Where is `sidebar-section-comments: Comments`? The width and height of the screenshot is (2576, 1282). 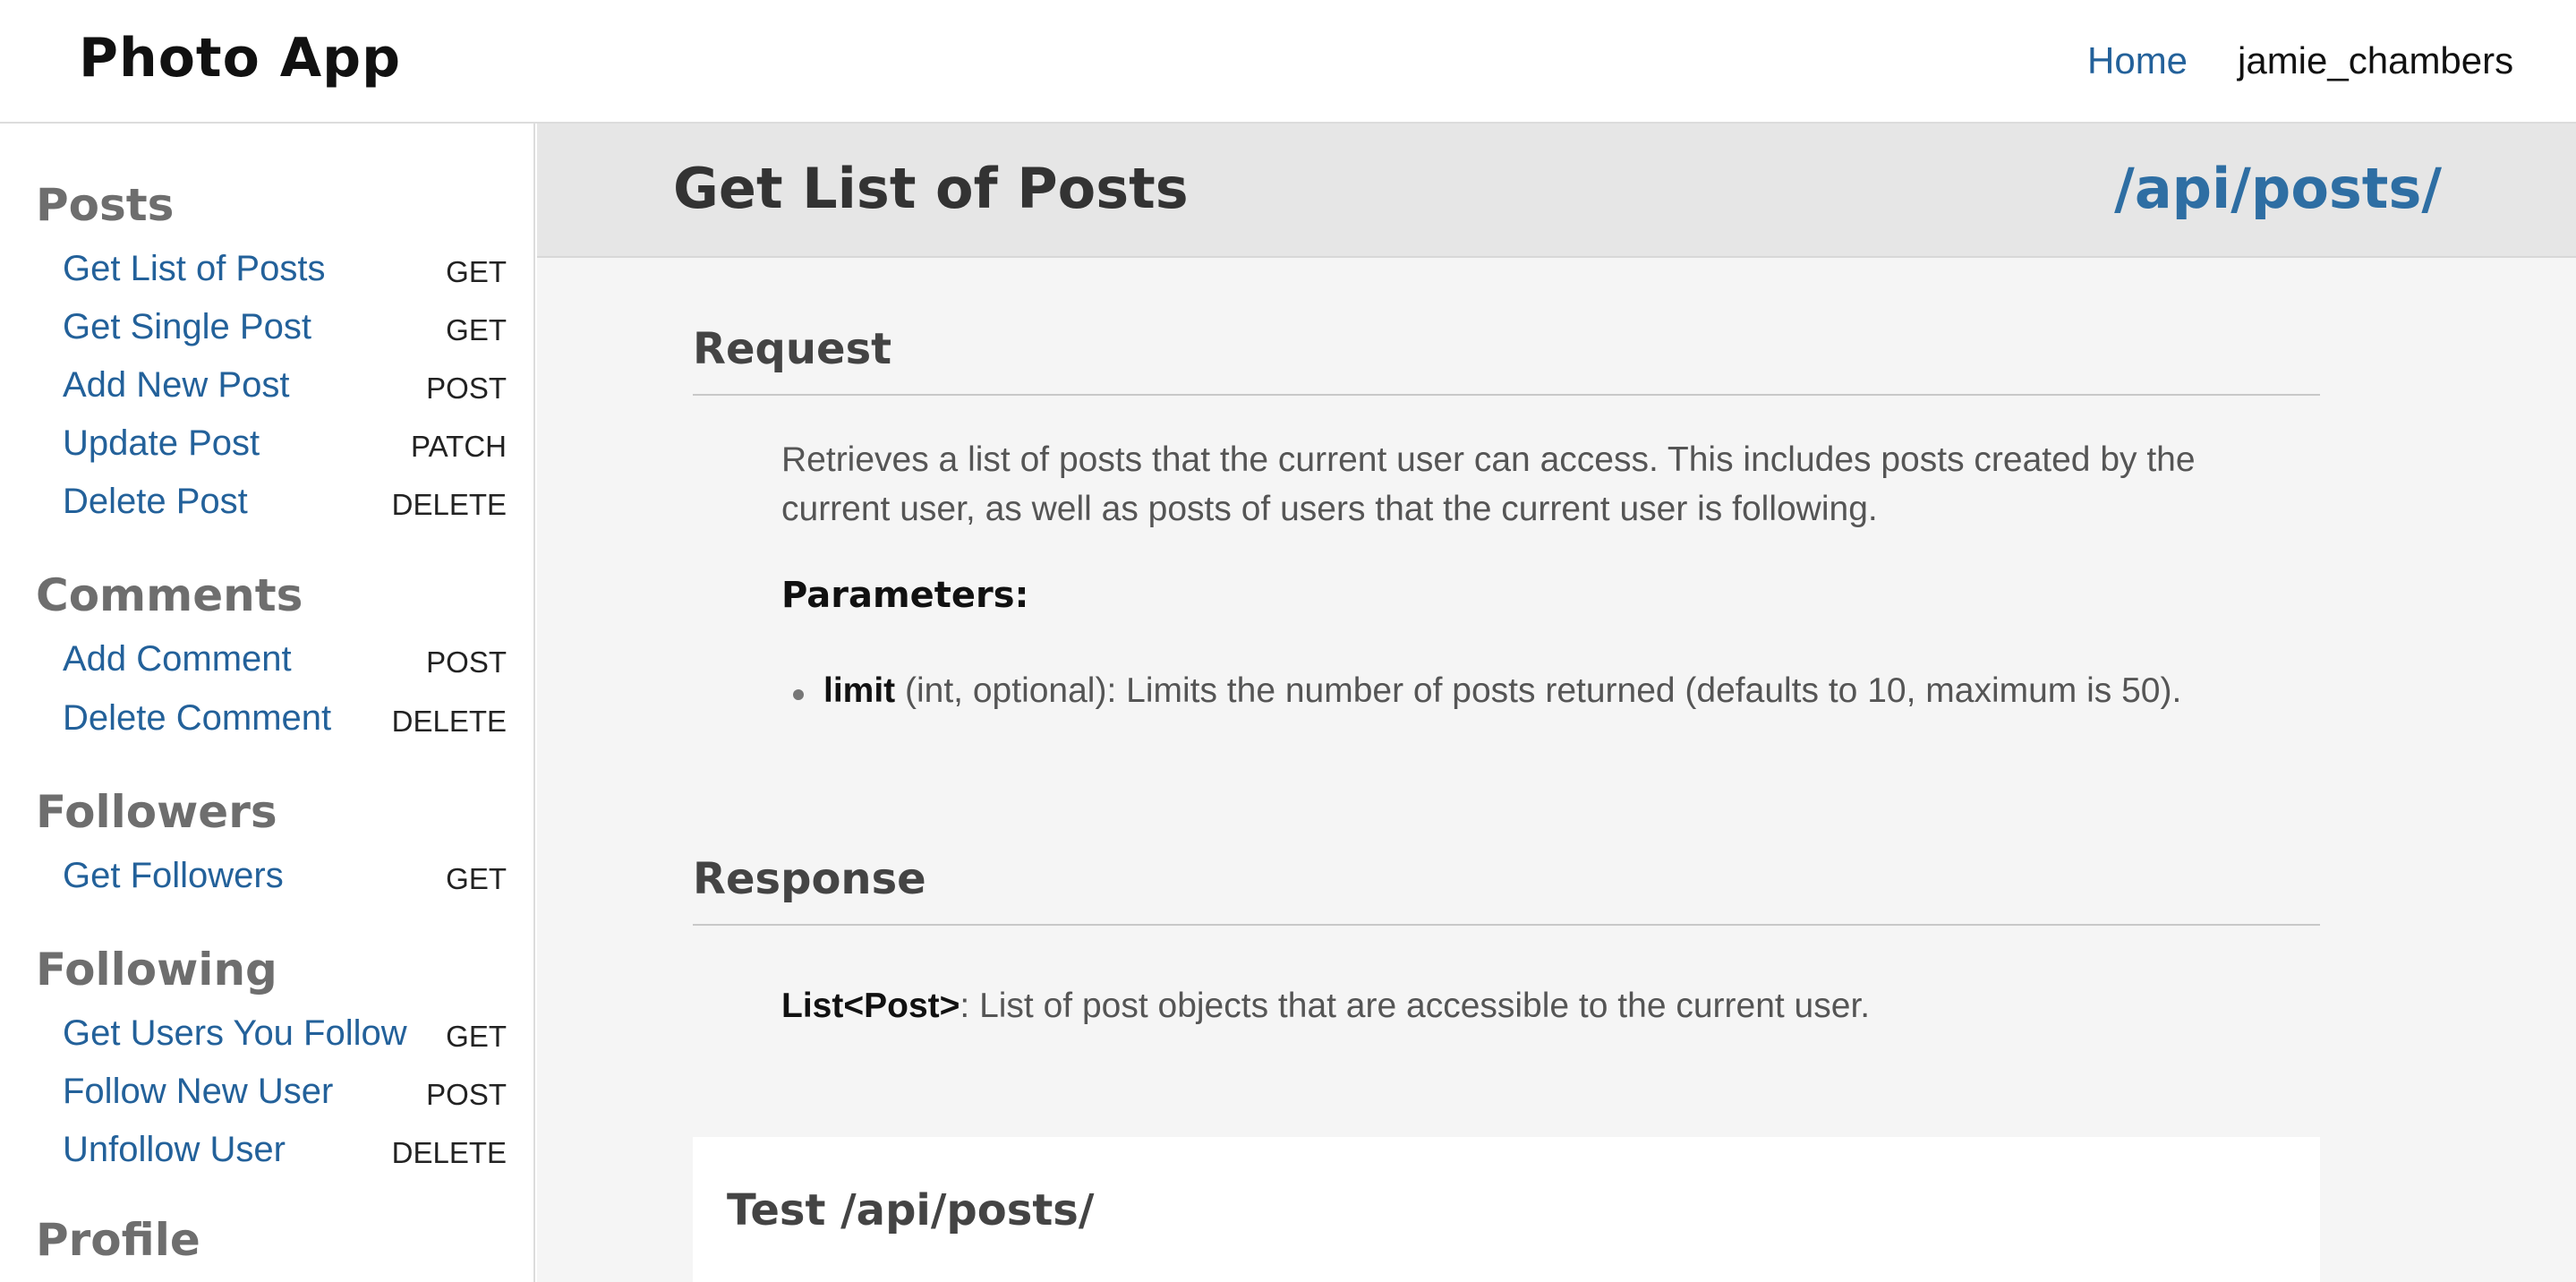
sidebar-section-comments: Comments is located at coordinates (169, 595).